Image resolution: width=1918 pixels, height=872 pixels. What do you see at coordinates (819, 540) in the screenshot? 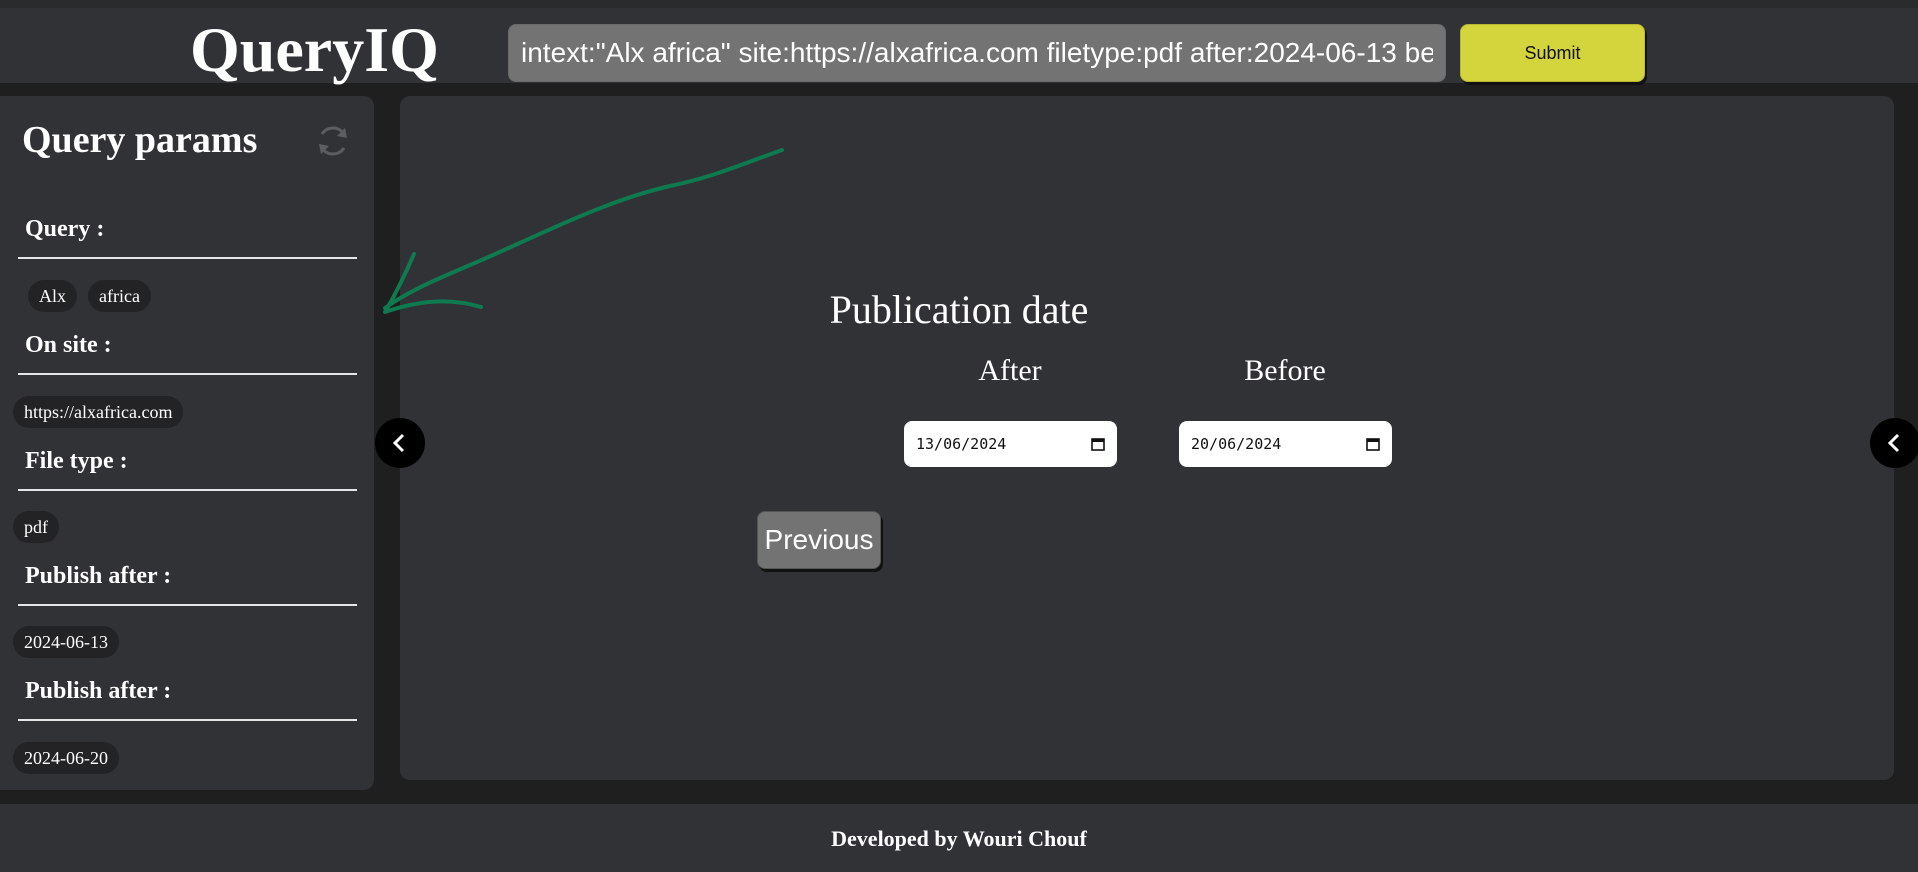
I see `previous-button: Previous` at bounding box center [819, 540].